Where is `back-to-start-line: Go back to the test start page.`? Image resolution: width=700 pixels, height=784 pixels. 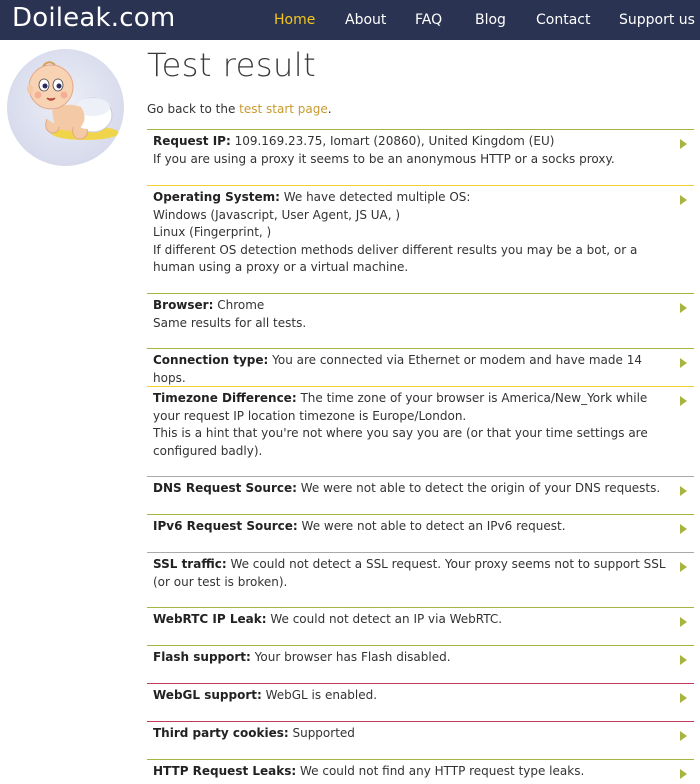 back-to-start-line: Go back to the test start page. is located at coordinates (239, 109).